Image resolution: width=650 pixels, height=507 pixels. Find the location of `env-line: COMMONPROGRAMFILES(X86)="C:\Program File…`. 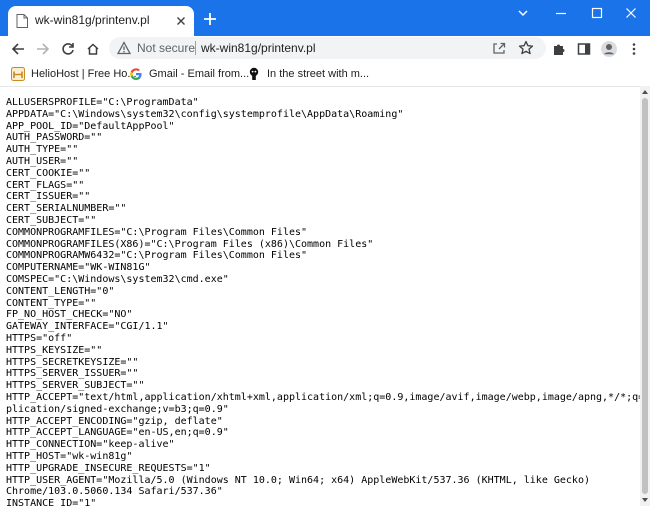

env-line: COMMONPROGRAMFILES(X86)="C:\Program File… is located at coordinates (190, 244).